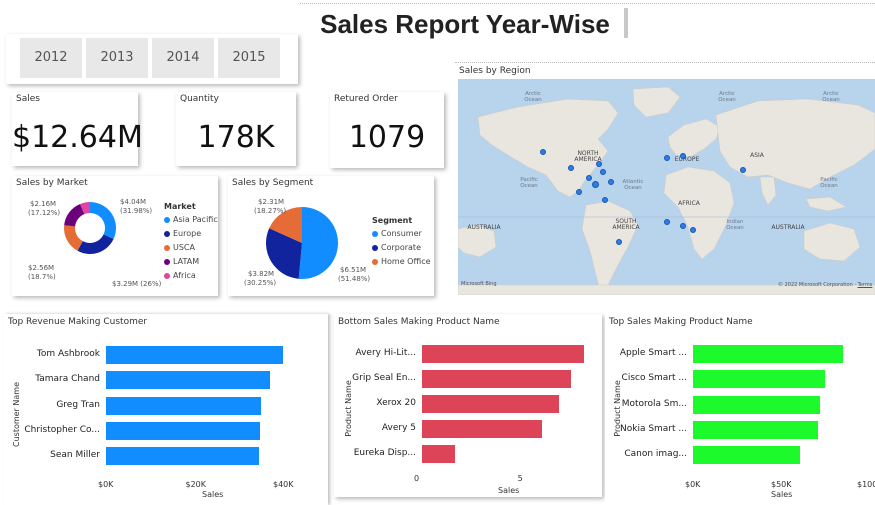 The height and width of the screenshot is (505, 875). Describe the element at coordinates (191, 219) in the screenshot. I see `legend-item-asia-pacific: Asia Pacific` at that location.